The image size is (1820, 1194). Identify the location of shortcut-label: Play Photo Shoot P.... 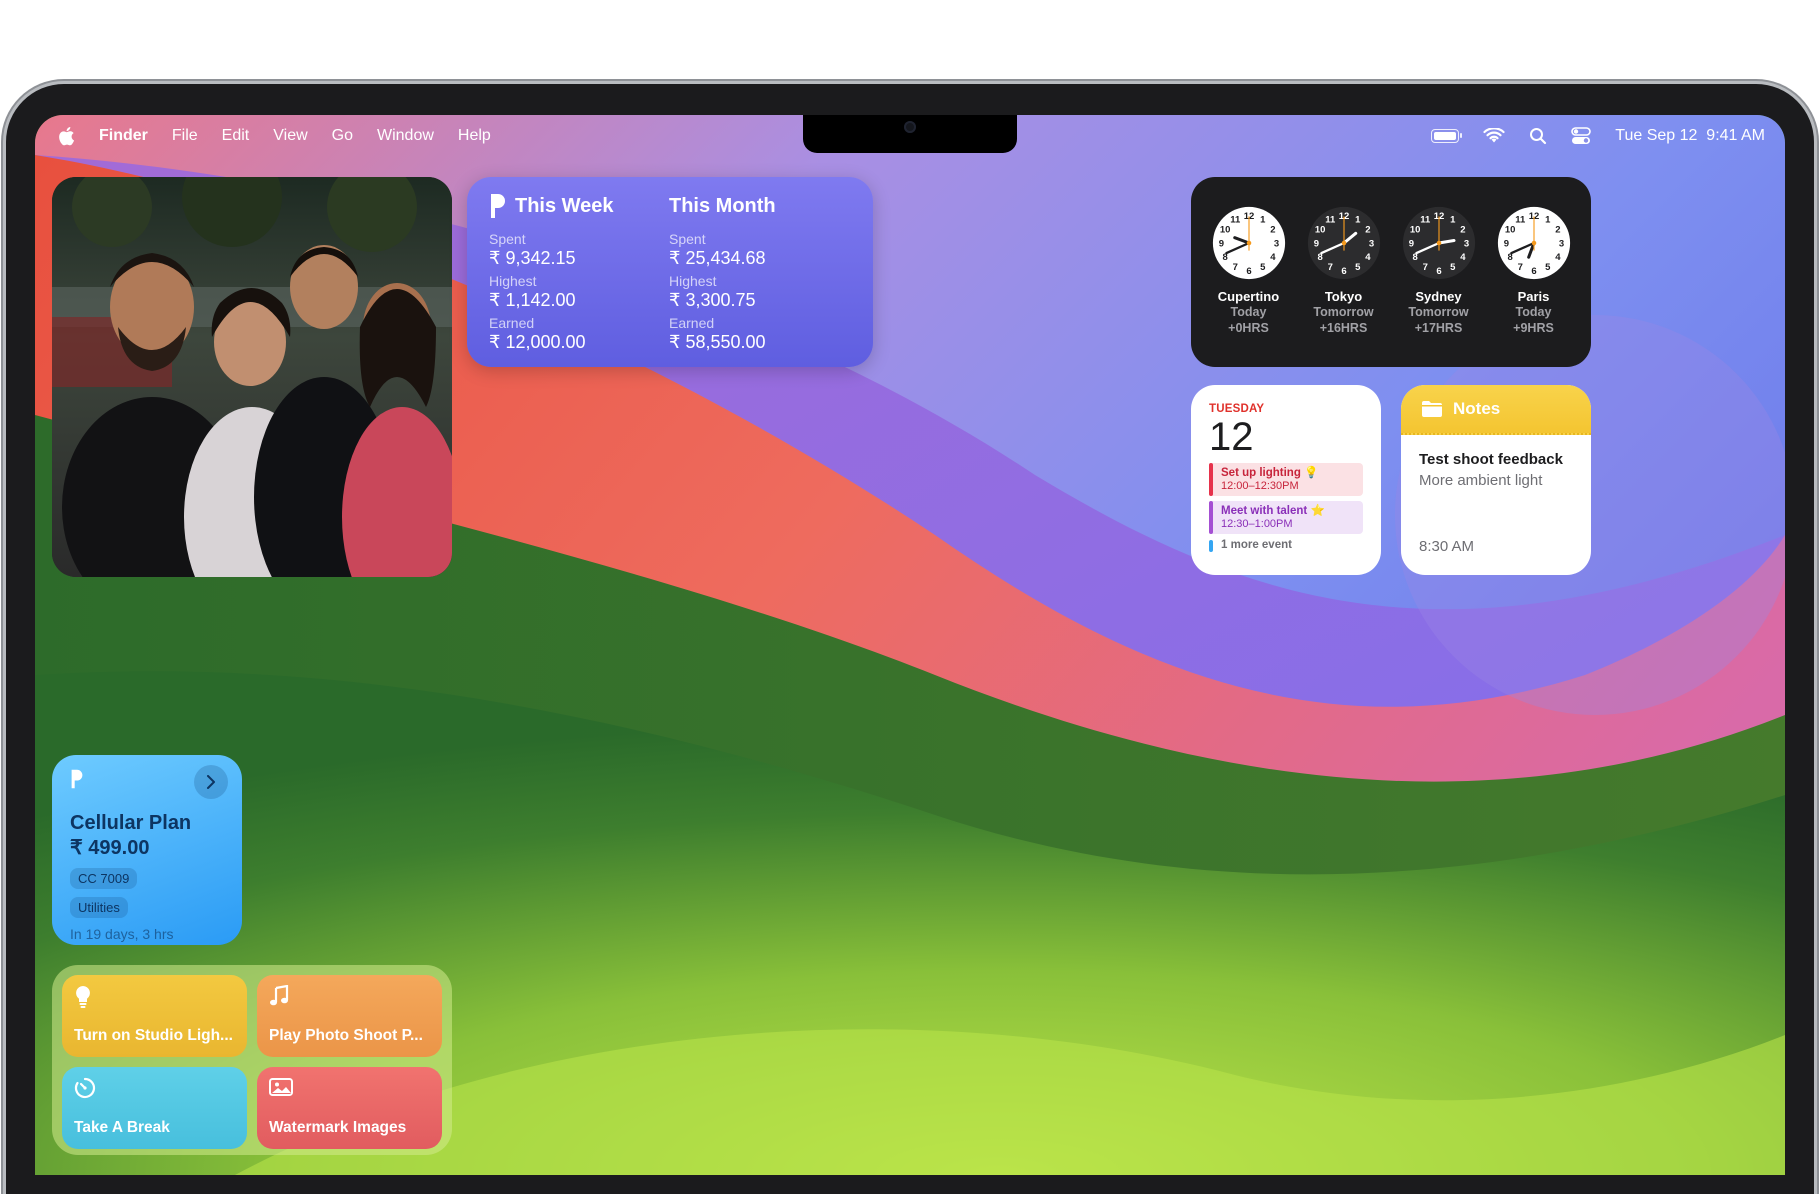
(346, 1035).